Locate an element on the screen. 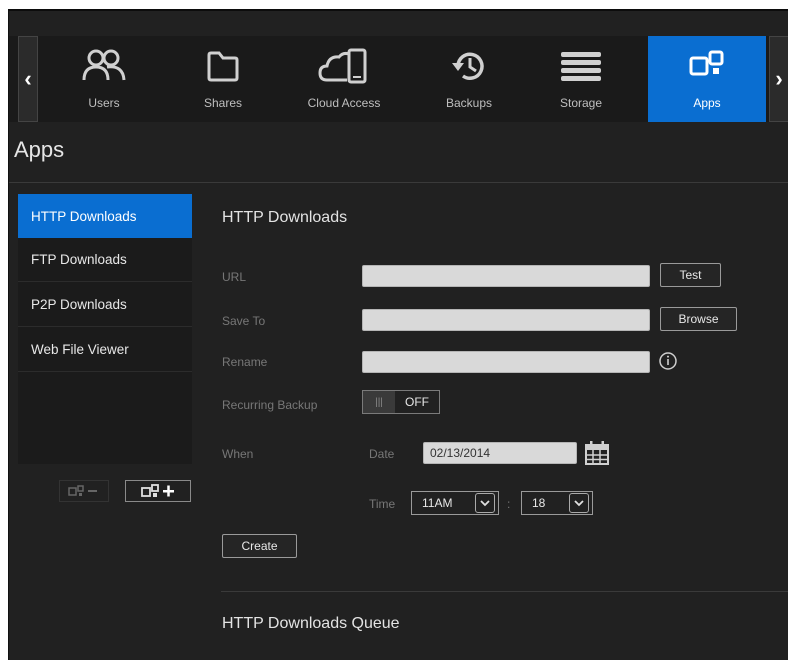 Image resolution: width=790 pixels, height=660 pixels. nav-right-arrow: › is located at coordinates (778, 79).